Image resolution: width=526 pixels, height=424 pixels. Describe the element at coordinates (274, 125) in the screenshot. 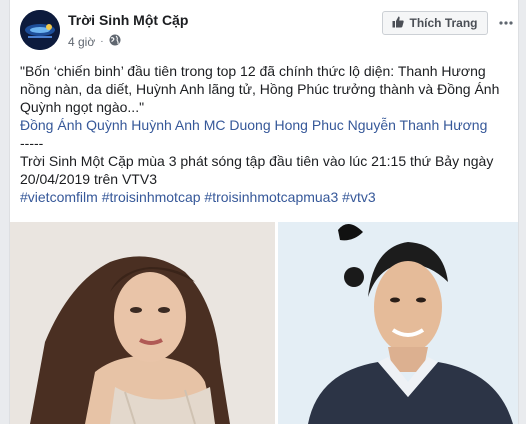

I see `tag-link: MC Duong Hong Phuc` at that location.